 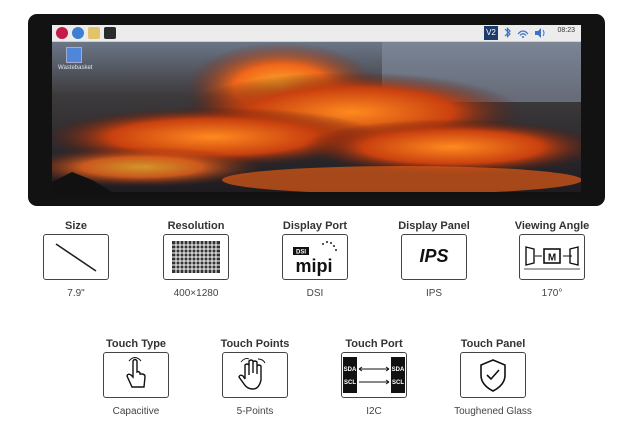 What do you see at coordinates (196, 293) in the screenshot?
I see `spec-value: 400×1280` at bounding box center [196, 293].